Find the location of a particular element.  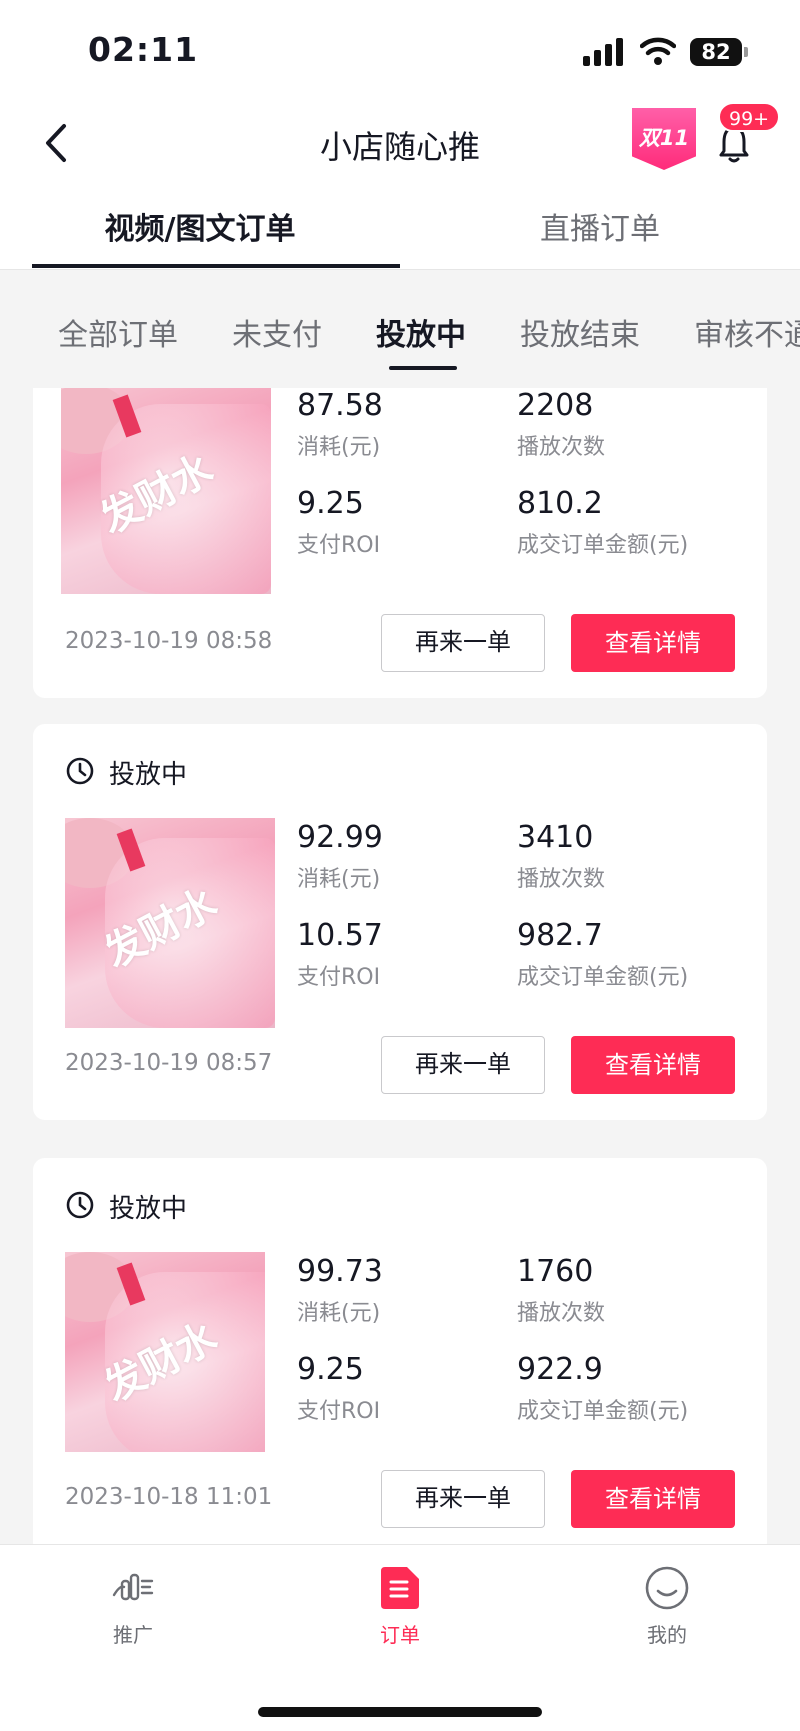

bottom-nav-orders: 订单 is located at coordinates (400, 1606).